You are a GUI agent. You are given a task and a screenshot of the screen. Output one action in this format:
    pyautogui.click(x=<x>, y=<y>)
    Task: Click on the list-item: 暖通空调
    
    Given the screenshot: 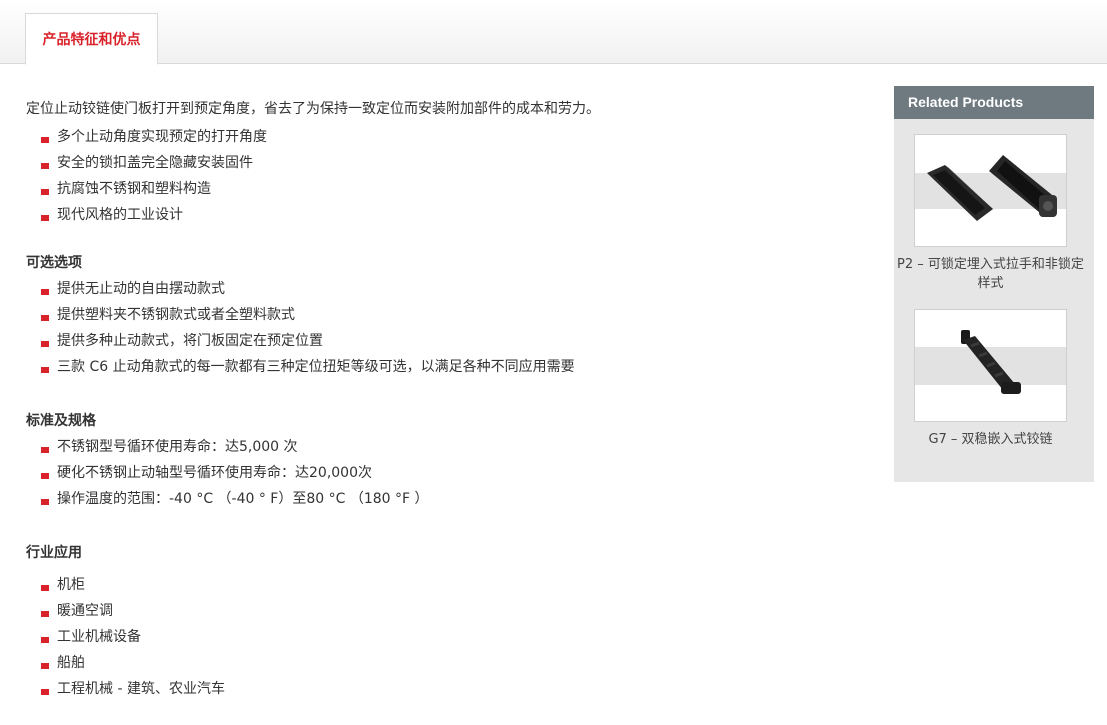 What is the action you would take?
    pyautogui.click(x=446, y=611)
    